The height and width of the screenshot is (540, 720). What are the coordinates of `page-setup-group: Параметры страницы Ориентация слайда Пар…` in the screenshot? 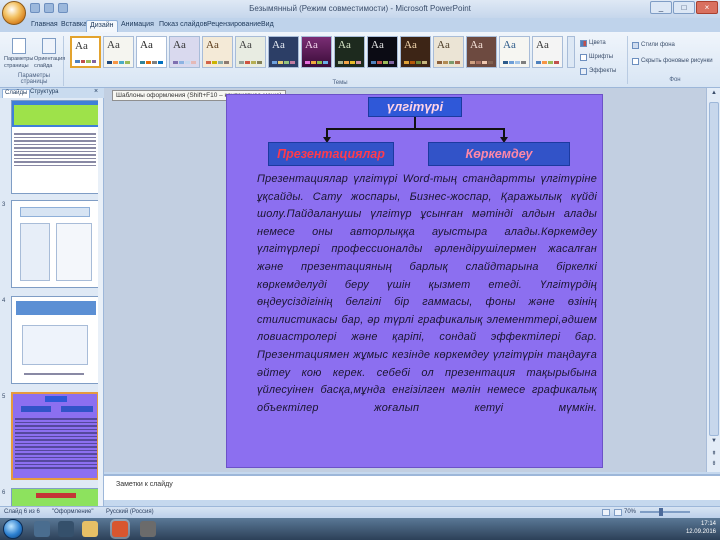 It's located at (34, 61).